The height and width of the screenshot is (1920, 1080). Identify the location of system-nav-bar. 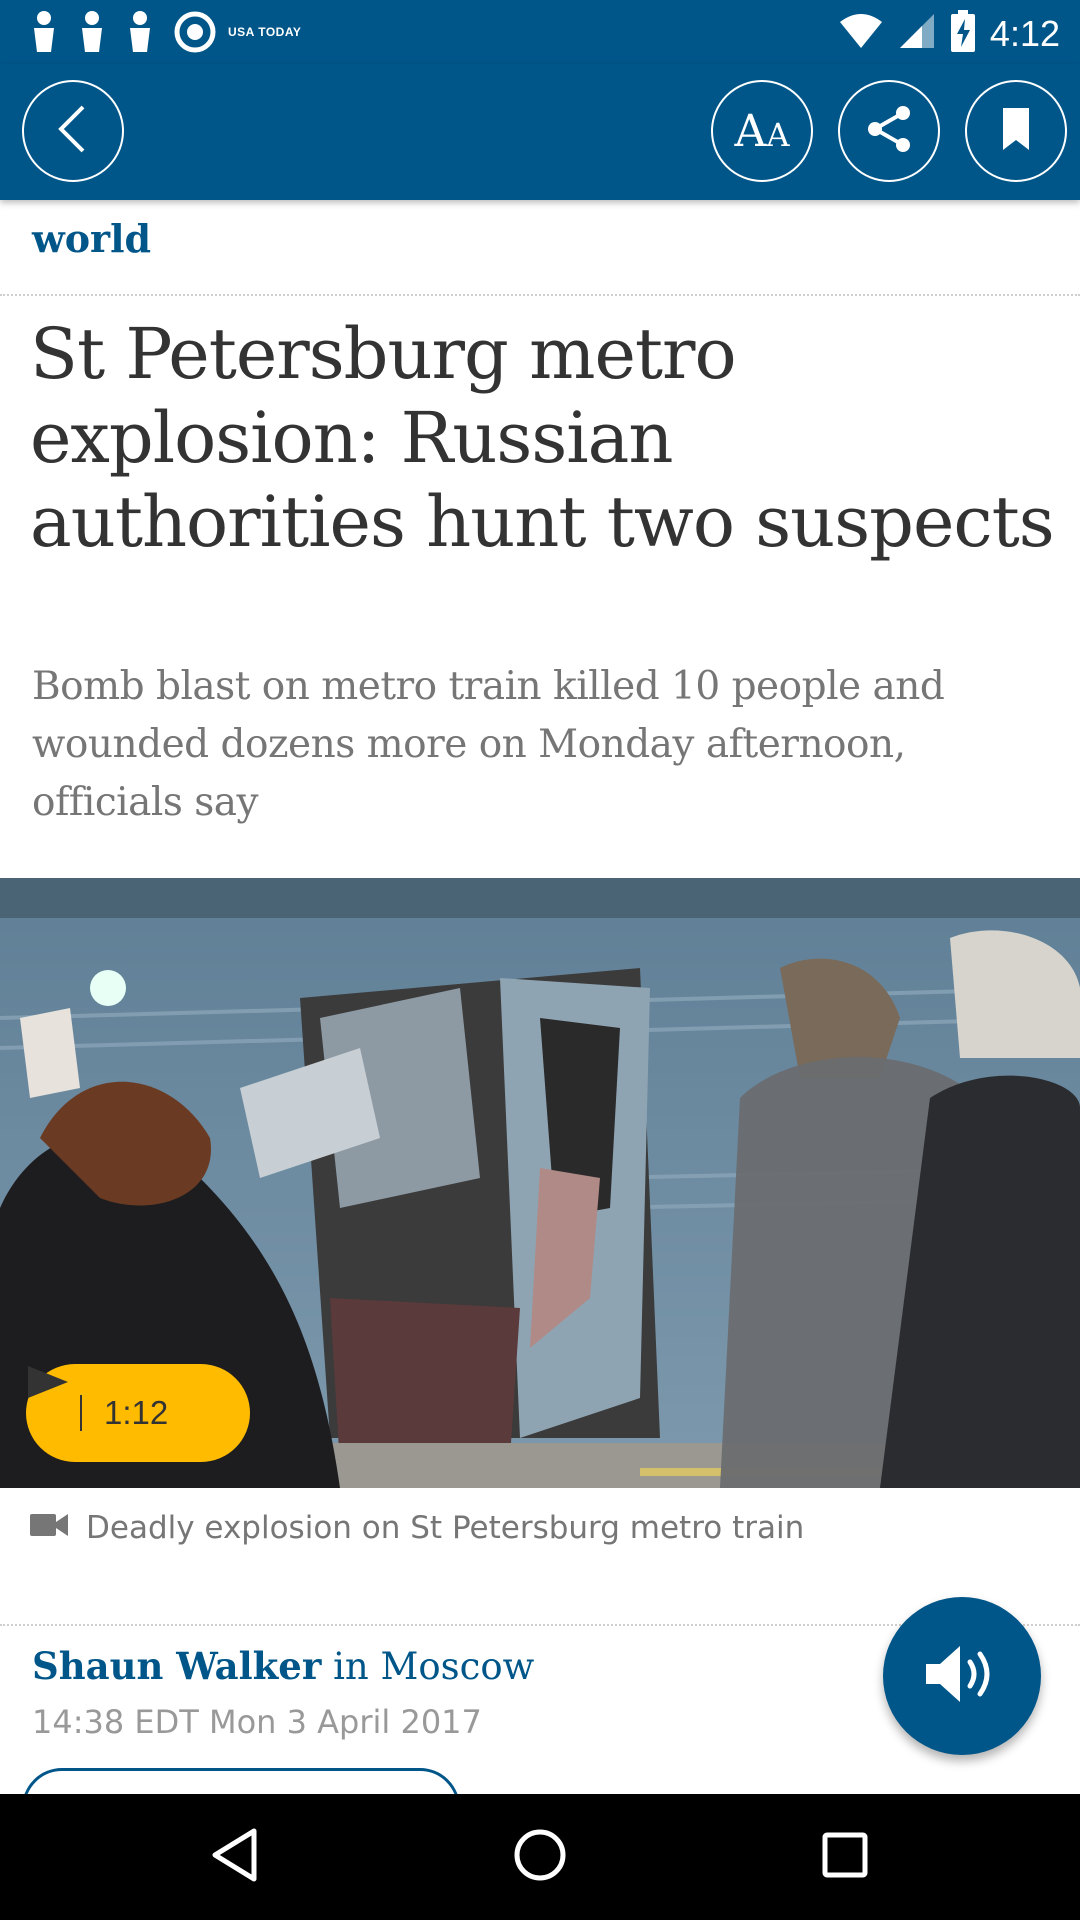
(540, 1857).